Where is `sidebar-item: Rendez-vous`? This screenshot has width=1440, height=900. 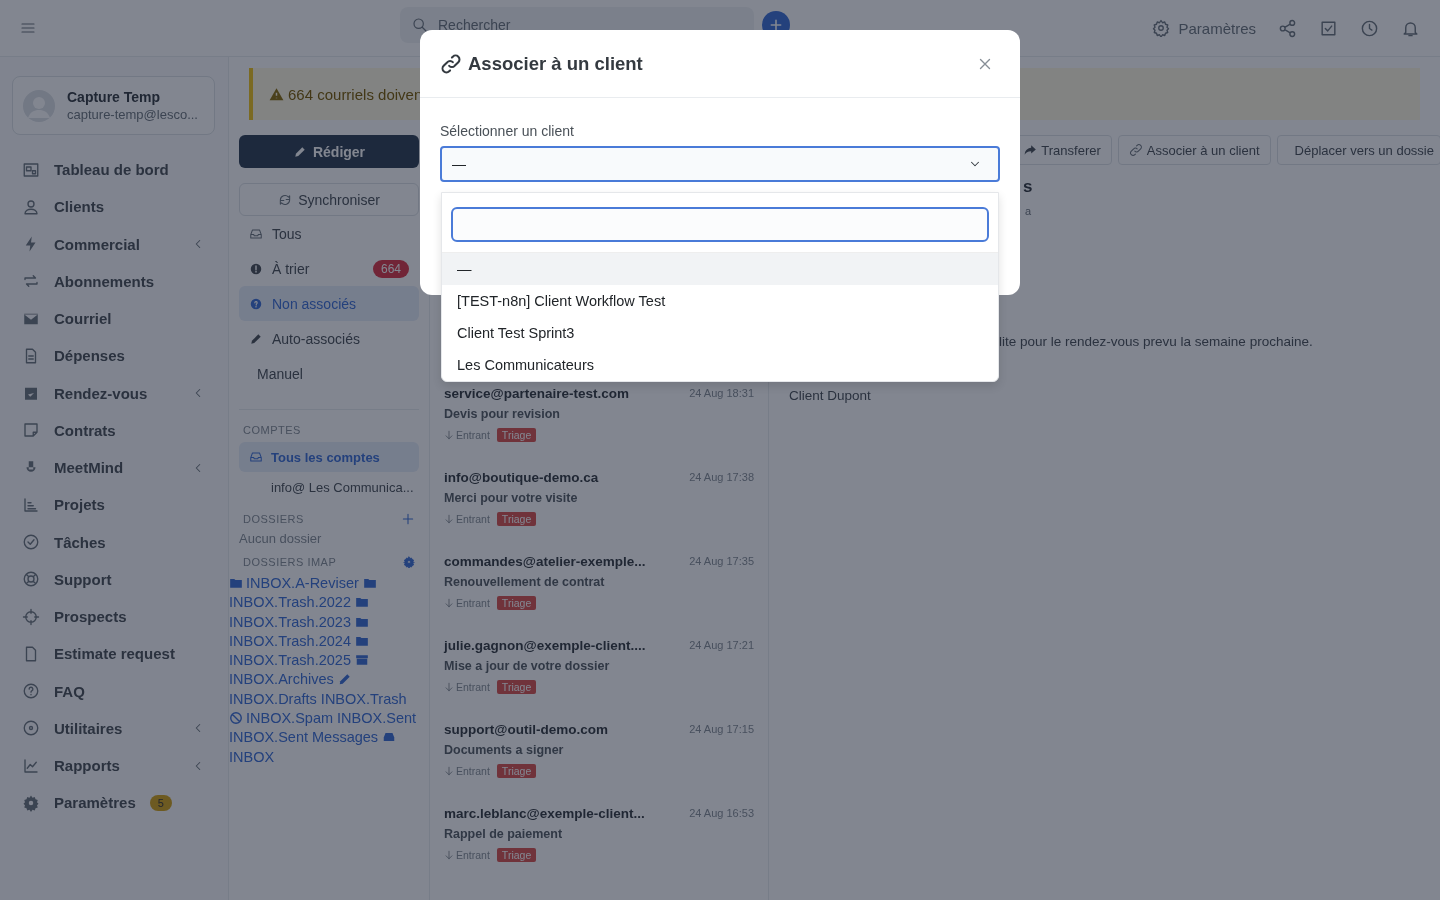 sidebar-item: Rendez-vous is located at coordinates (113, 393).